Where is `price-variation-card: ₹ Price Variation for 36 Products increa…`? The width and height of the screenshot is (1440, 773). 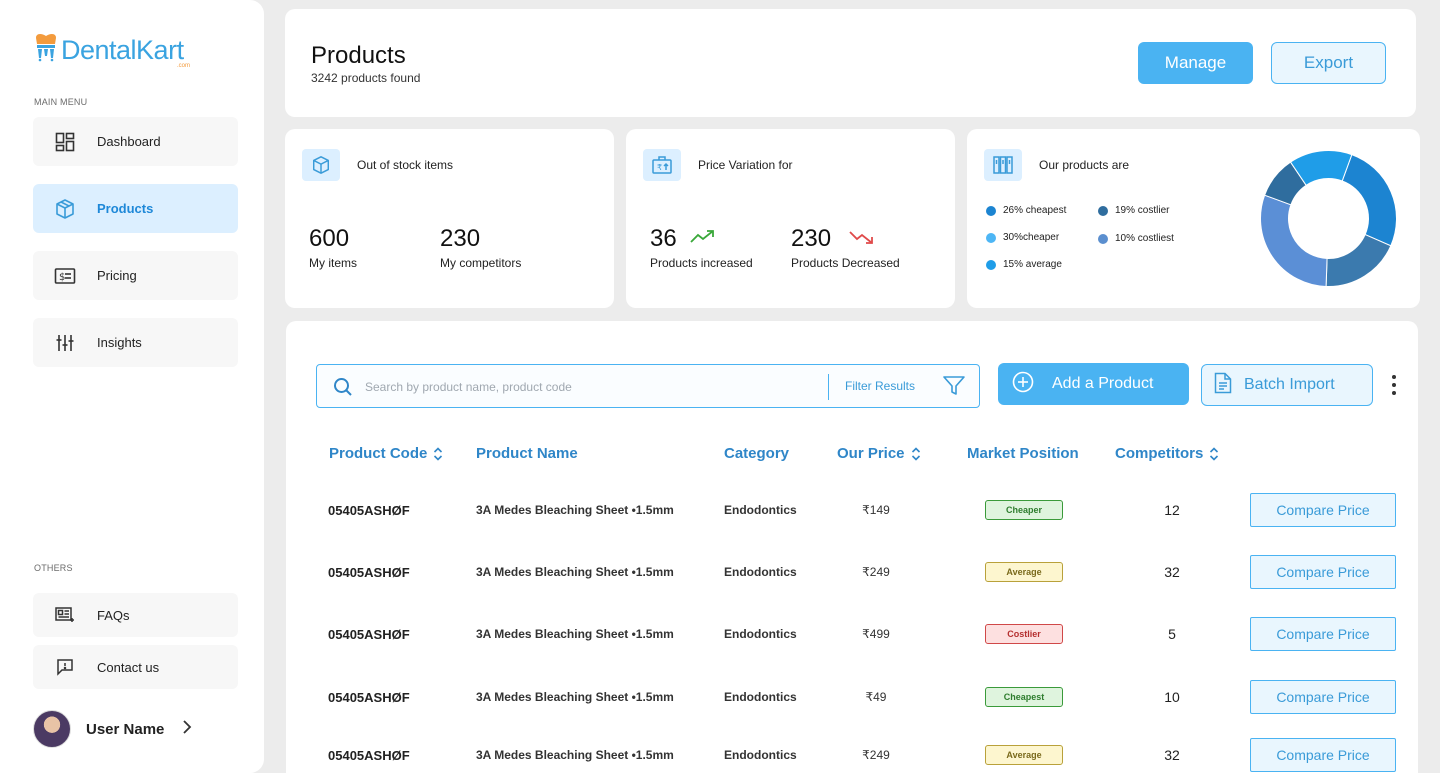 price-variation-card: ₹ Price Variation for 36 Products increa… is located at coordinates (790, 218).